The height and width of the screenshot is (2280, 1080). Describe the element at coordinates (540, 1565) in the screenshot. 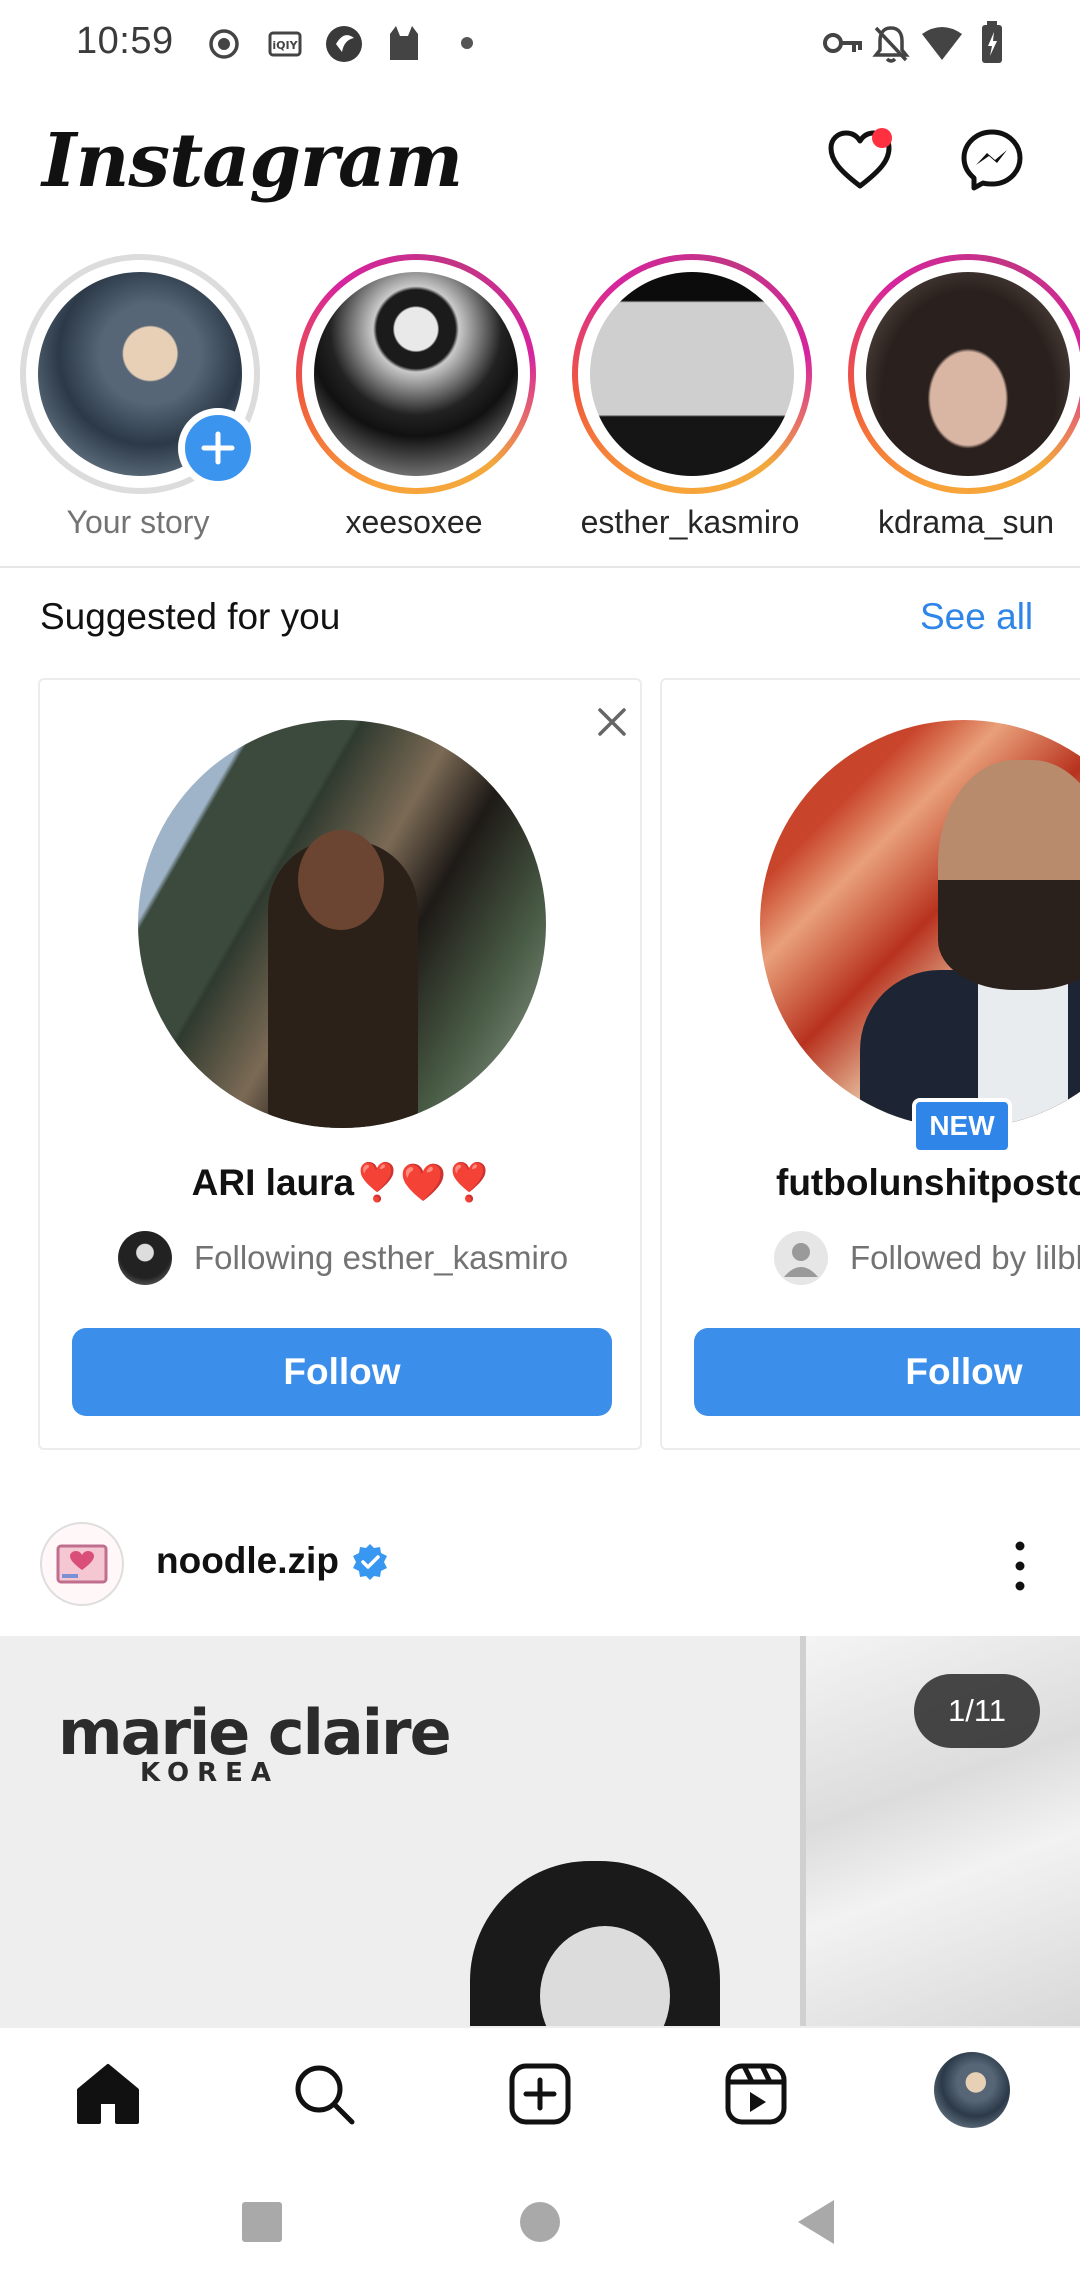

I see `post-header: noodle.zip` at that location.